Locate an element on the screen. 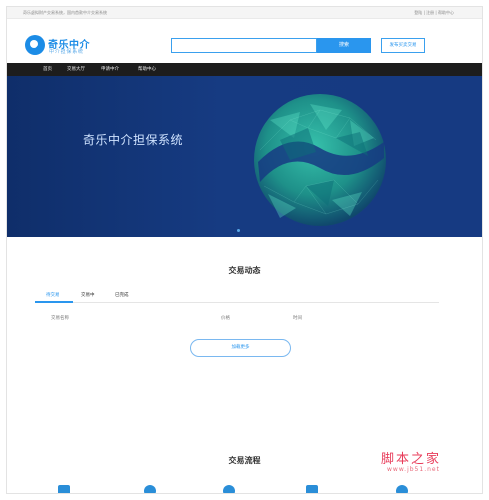  tab-in-progress: 交易中 is located at coordinates (88, 295).